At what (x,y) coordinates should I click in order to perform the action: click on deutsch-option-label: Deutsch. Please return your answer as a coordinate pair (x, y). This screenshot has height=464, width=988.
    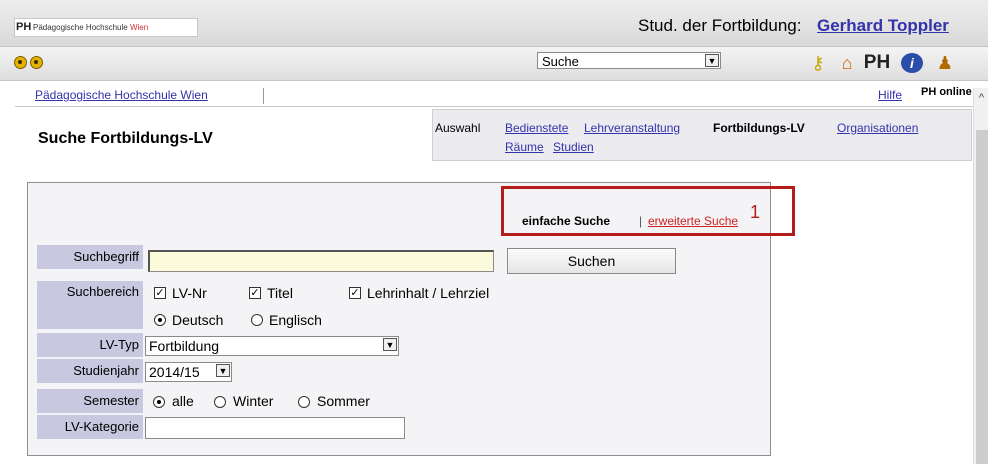
    Looking at the image, I should click on (198, 320).